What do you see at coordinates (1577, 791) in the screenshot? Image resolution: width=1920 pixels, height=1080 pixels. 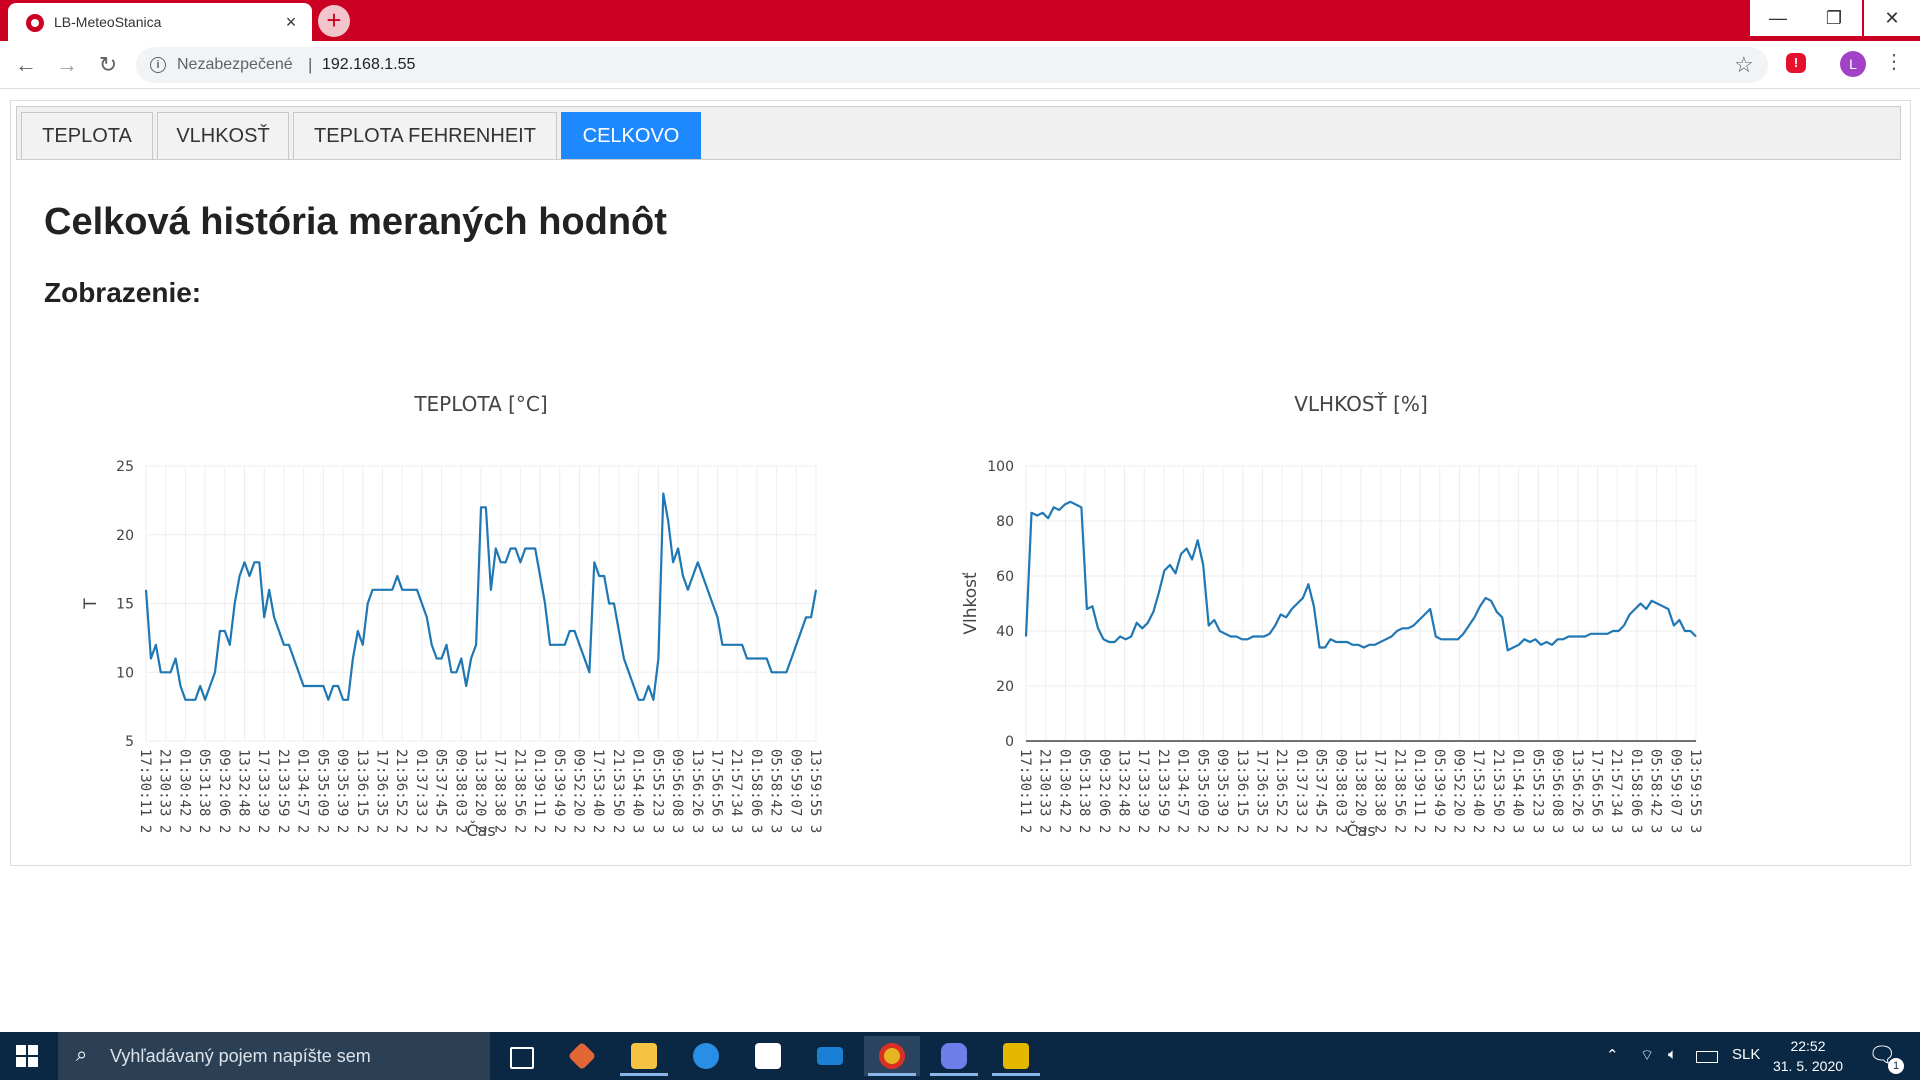 I see `x-tick-label: 13:56:26 3` at bounding box center [1577, 791].